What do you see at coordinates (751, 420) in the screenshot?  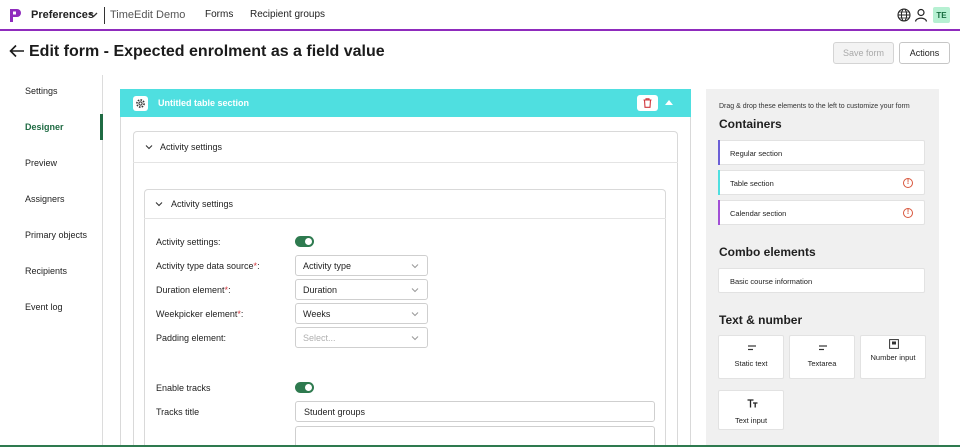 I see `tile-label: Text input` at bounding box center [751, 420].